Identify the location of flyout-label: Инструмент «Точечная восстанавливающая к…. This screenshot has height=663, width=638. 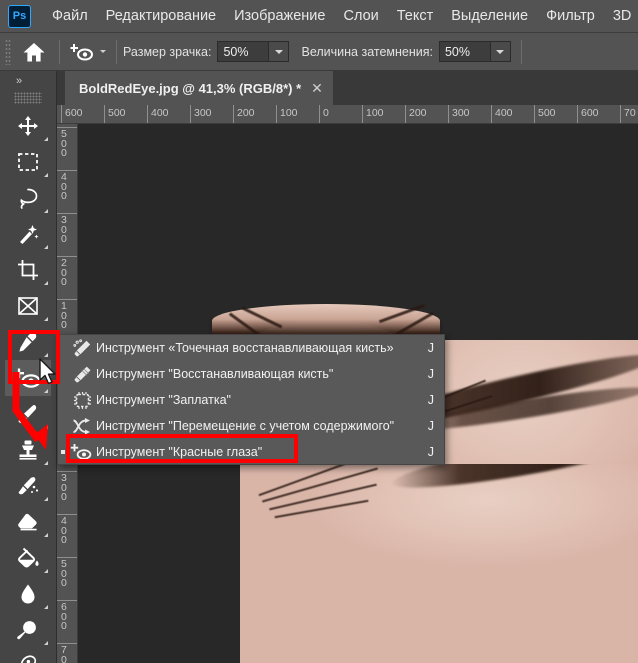
(245, 348).